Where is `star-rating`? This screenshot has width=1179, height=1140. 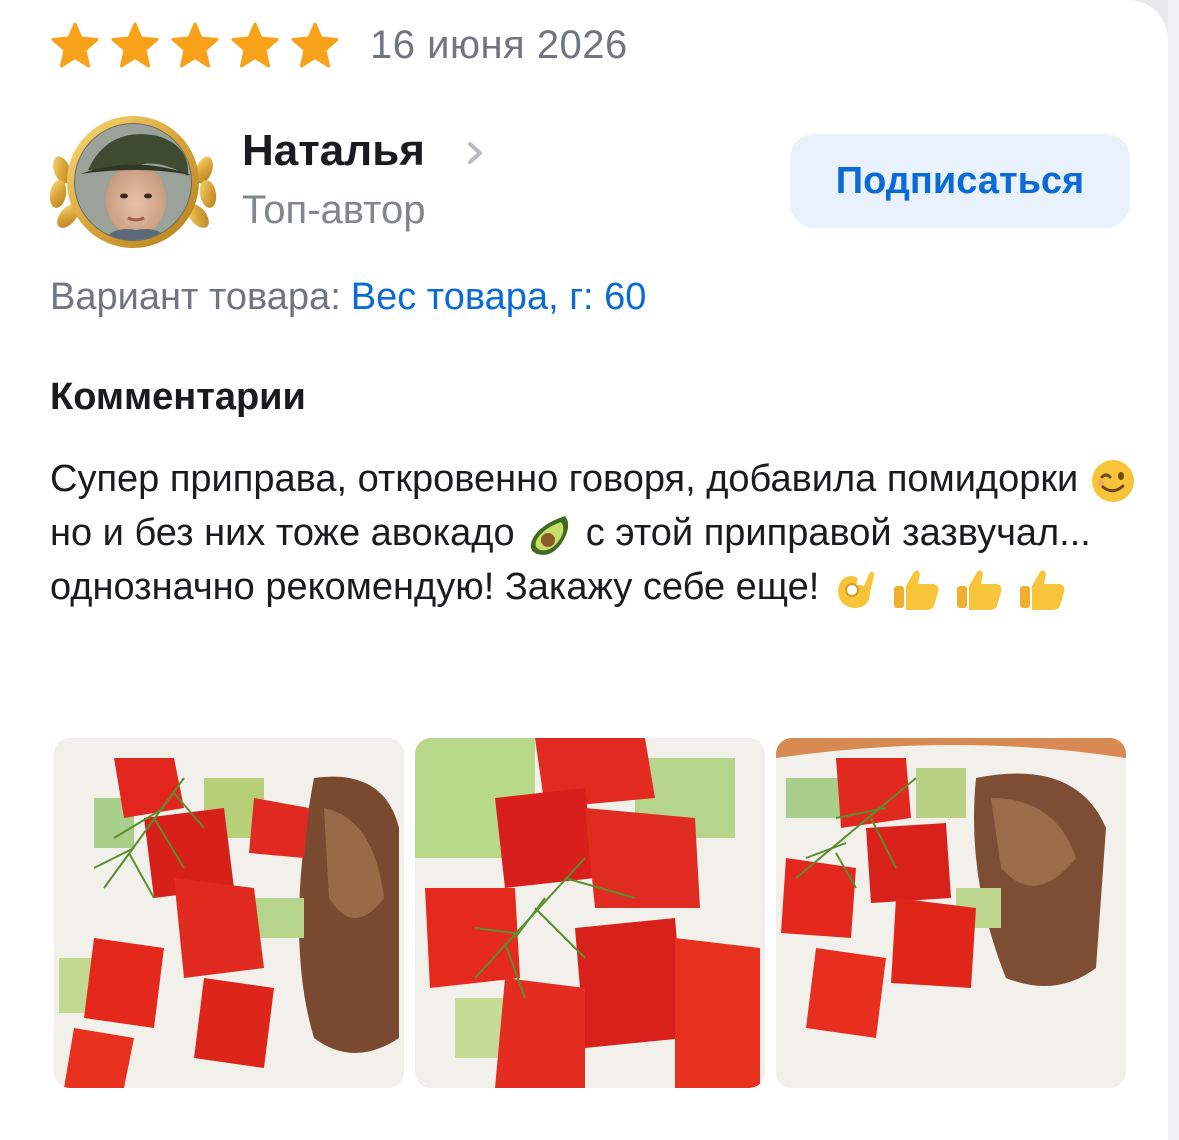
star-rating is located at coordinates (200, 45).